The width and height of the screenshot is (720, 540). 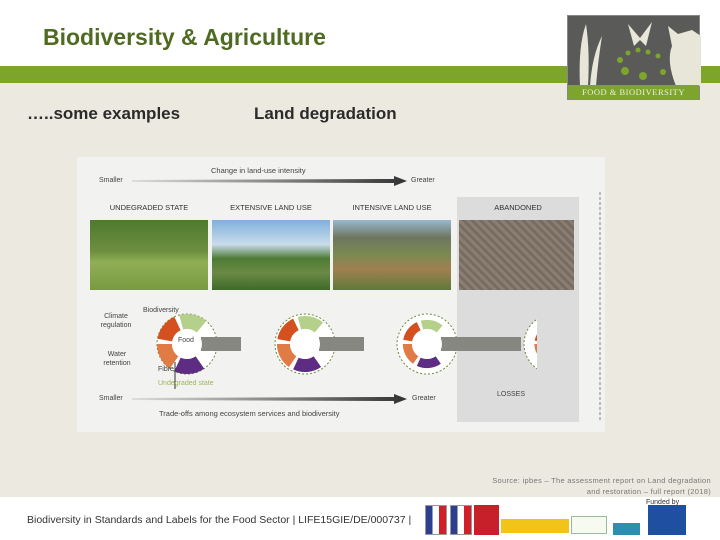 I want to click on label-climate: Climate regulation, so click(x=116, y=321).